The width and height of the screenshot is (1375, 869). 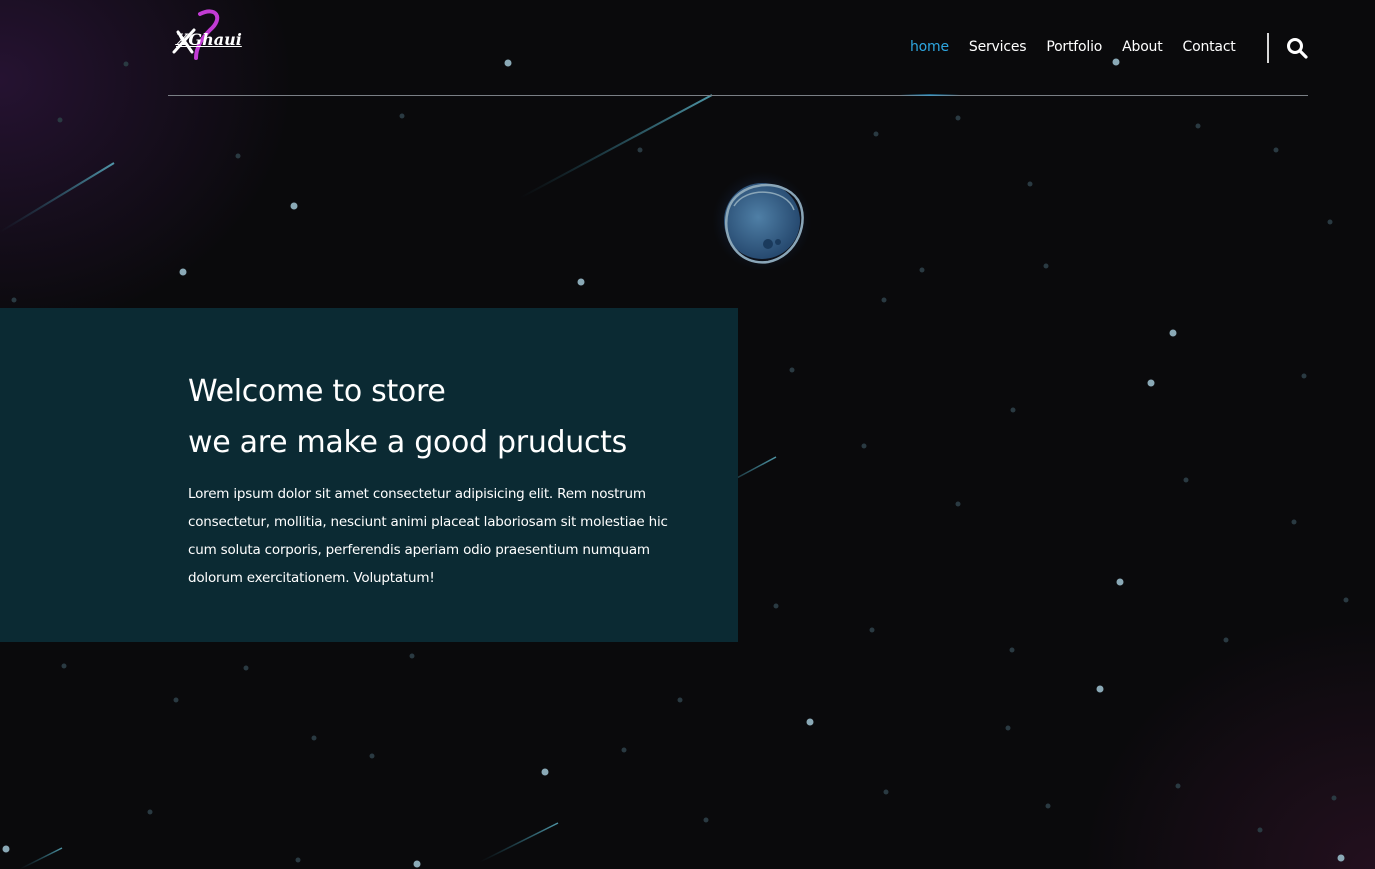 What do you see at coordinates (930, 95) in the screenshot?
I see `nav-active-indicator` at bounding box center [930, 95].